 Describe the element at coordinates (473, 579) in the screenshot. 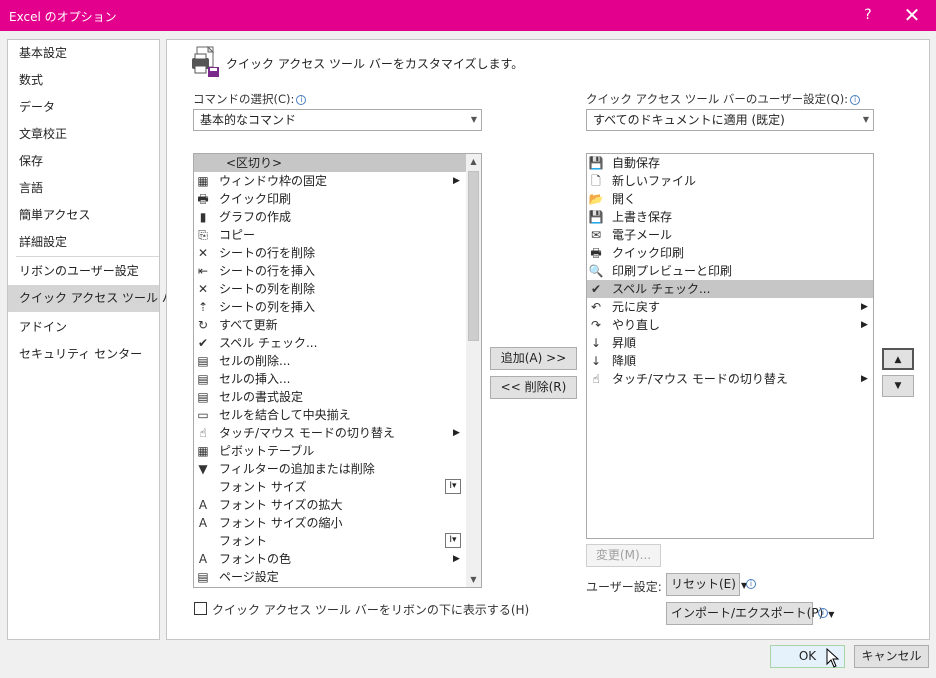

I see `scroll-down-arrow: ▼` at that location.